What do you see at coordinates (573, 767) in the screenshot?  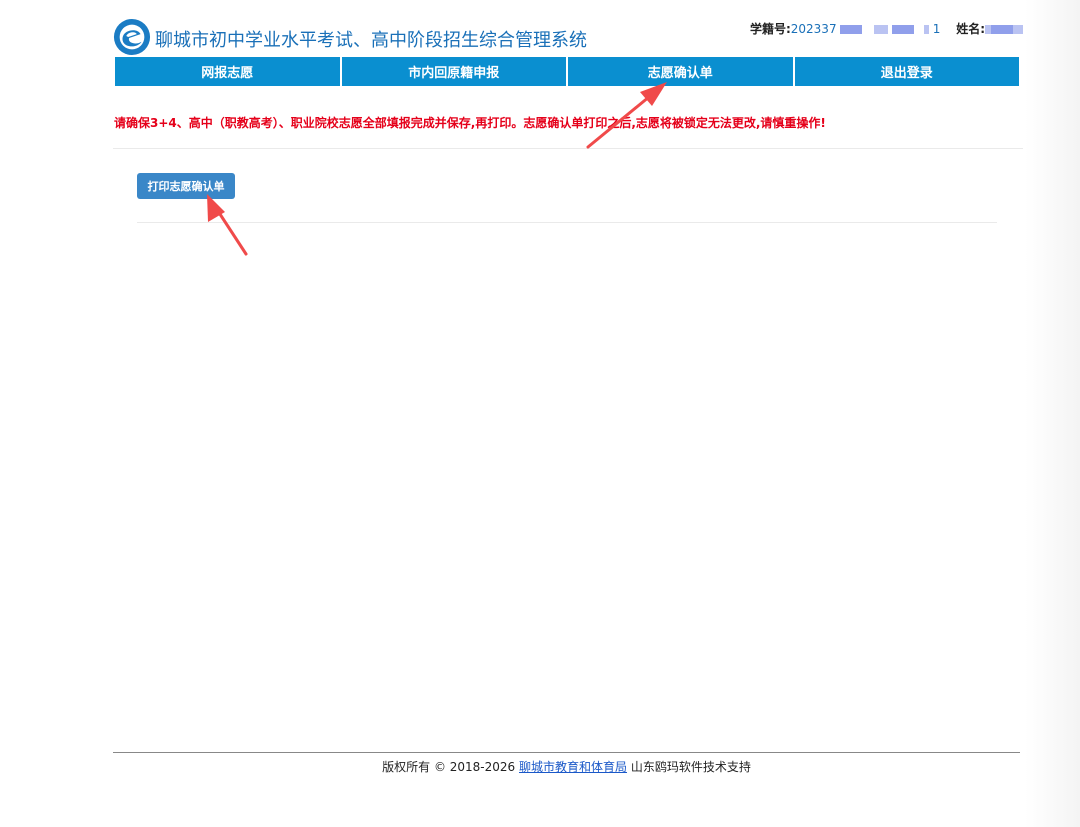 I see `footer-bureau-link: 聊城市教育和体育局` at bounding box center [573, 767].